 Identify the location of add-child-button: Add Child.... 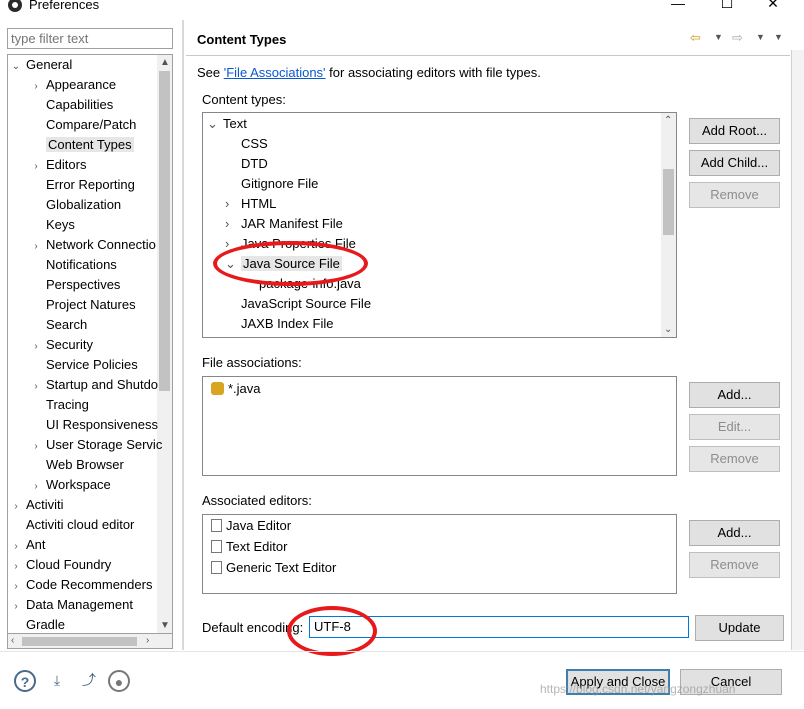
(734, 163).